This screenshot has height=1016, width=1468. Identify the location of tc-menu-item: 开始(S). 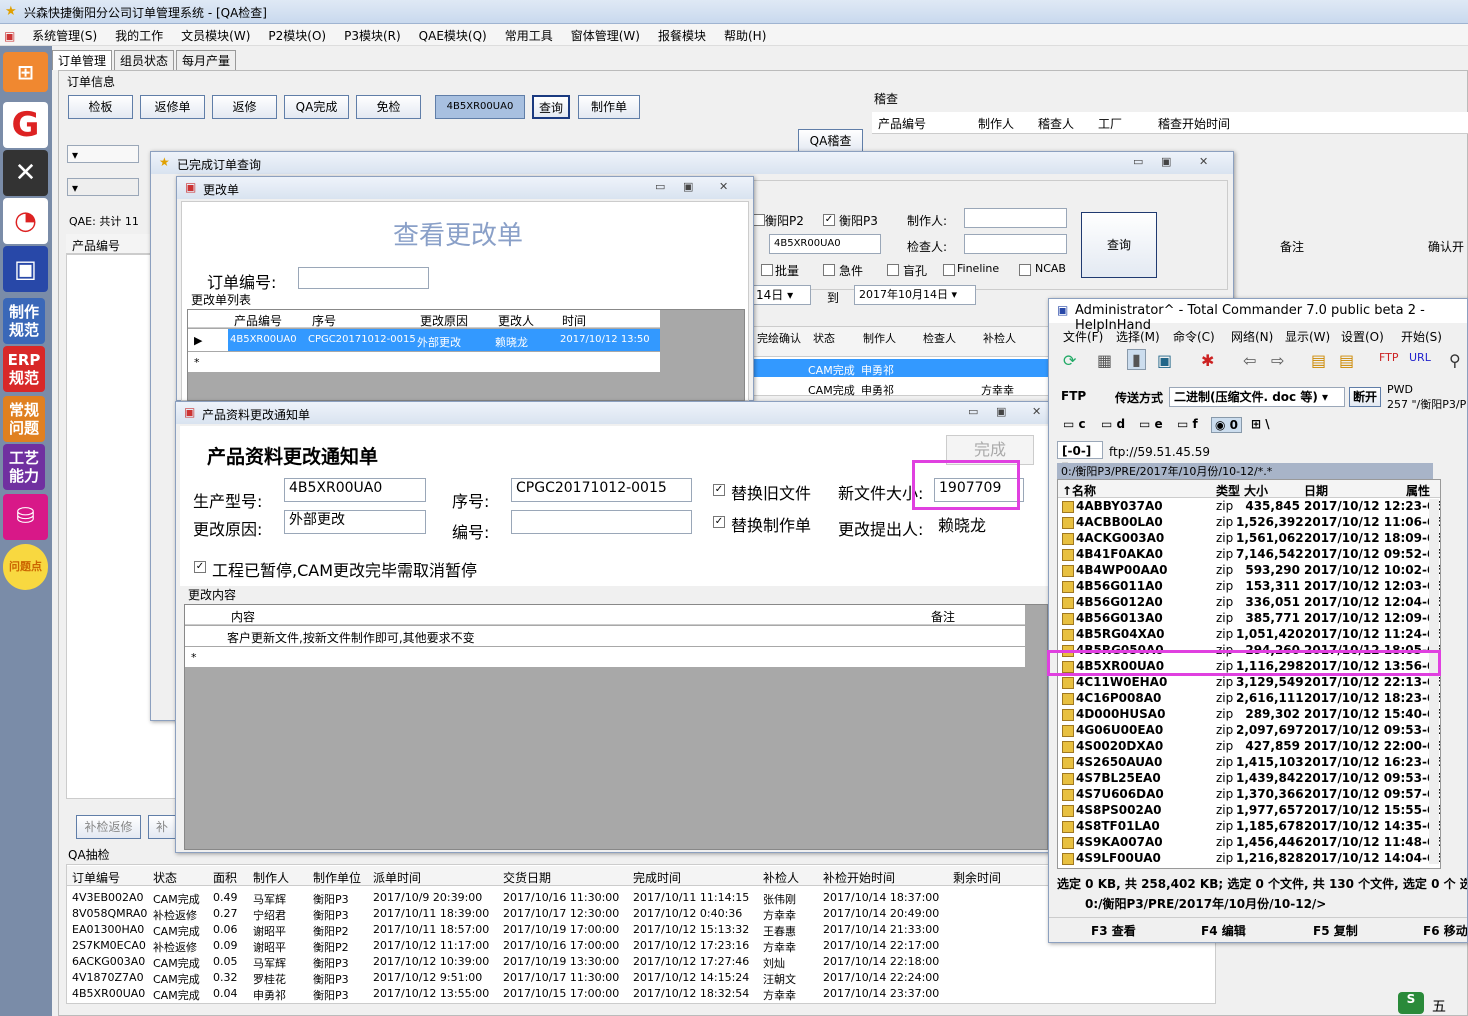
(1421, 336).